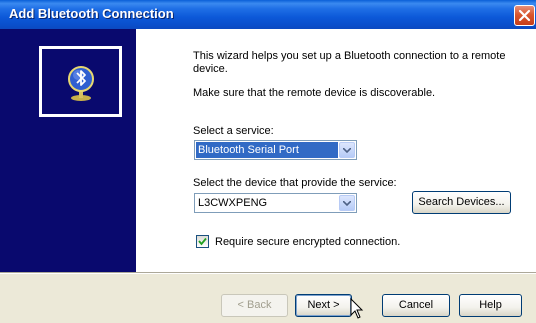 This screenshot has height=323, width=536. I want to click on device-select-value: L3CWXPENG, so click(233, 203).